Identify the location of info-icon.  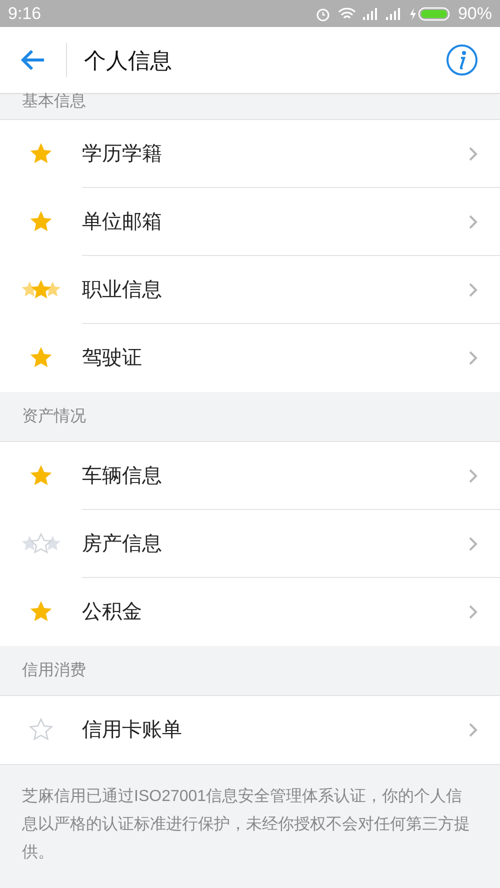
(462, 60).